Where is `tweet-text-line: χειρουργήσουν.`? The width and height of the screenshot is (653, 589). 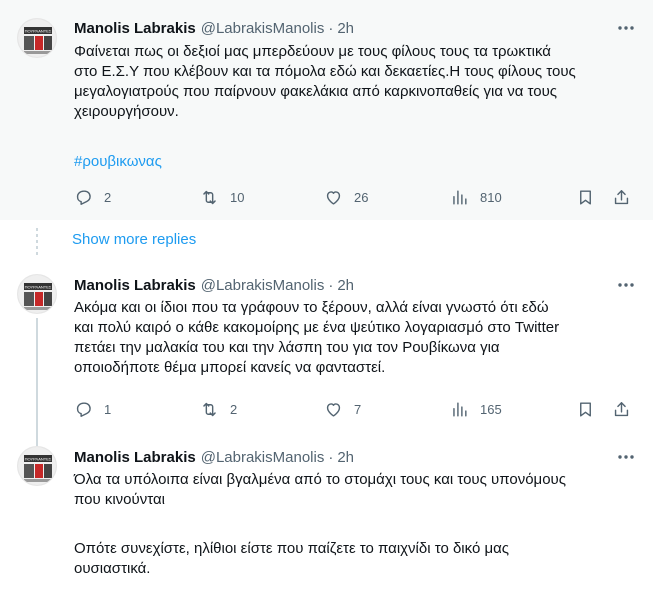
tweet-text-line: χειρουργήσουν. is located at coordinates (126, 111).